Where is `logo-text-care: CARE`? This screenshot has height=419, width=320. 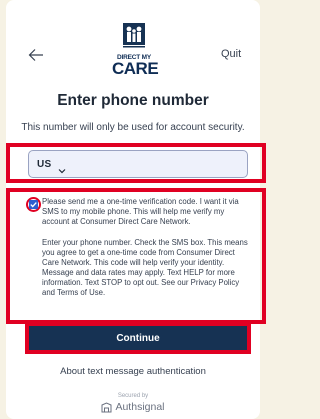
logo-text-care: CARE is located at coordinates (135, 68).